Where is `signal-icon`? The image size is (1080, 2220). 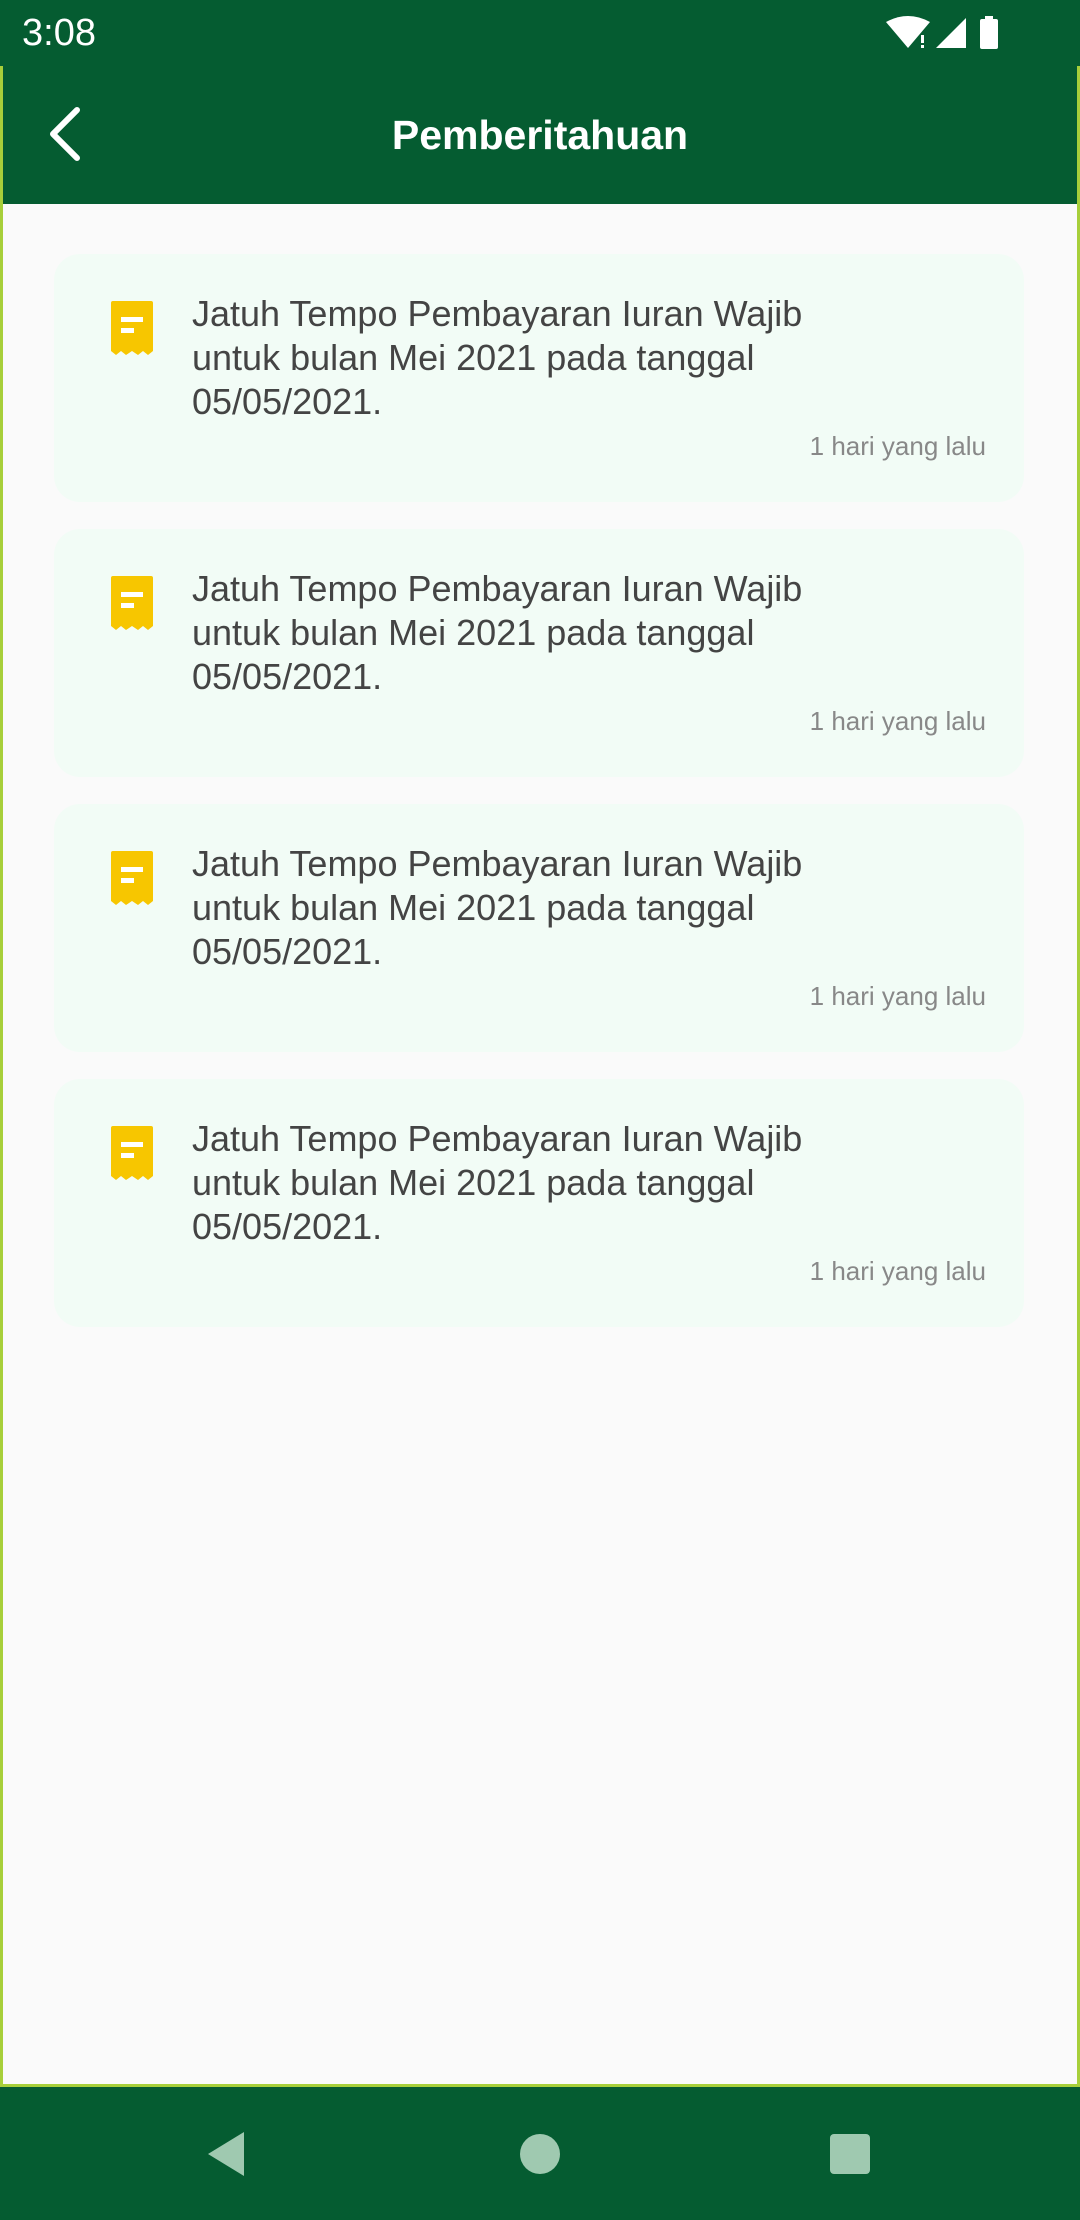 signal-icon is located at coordinates (951, 33).